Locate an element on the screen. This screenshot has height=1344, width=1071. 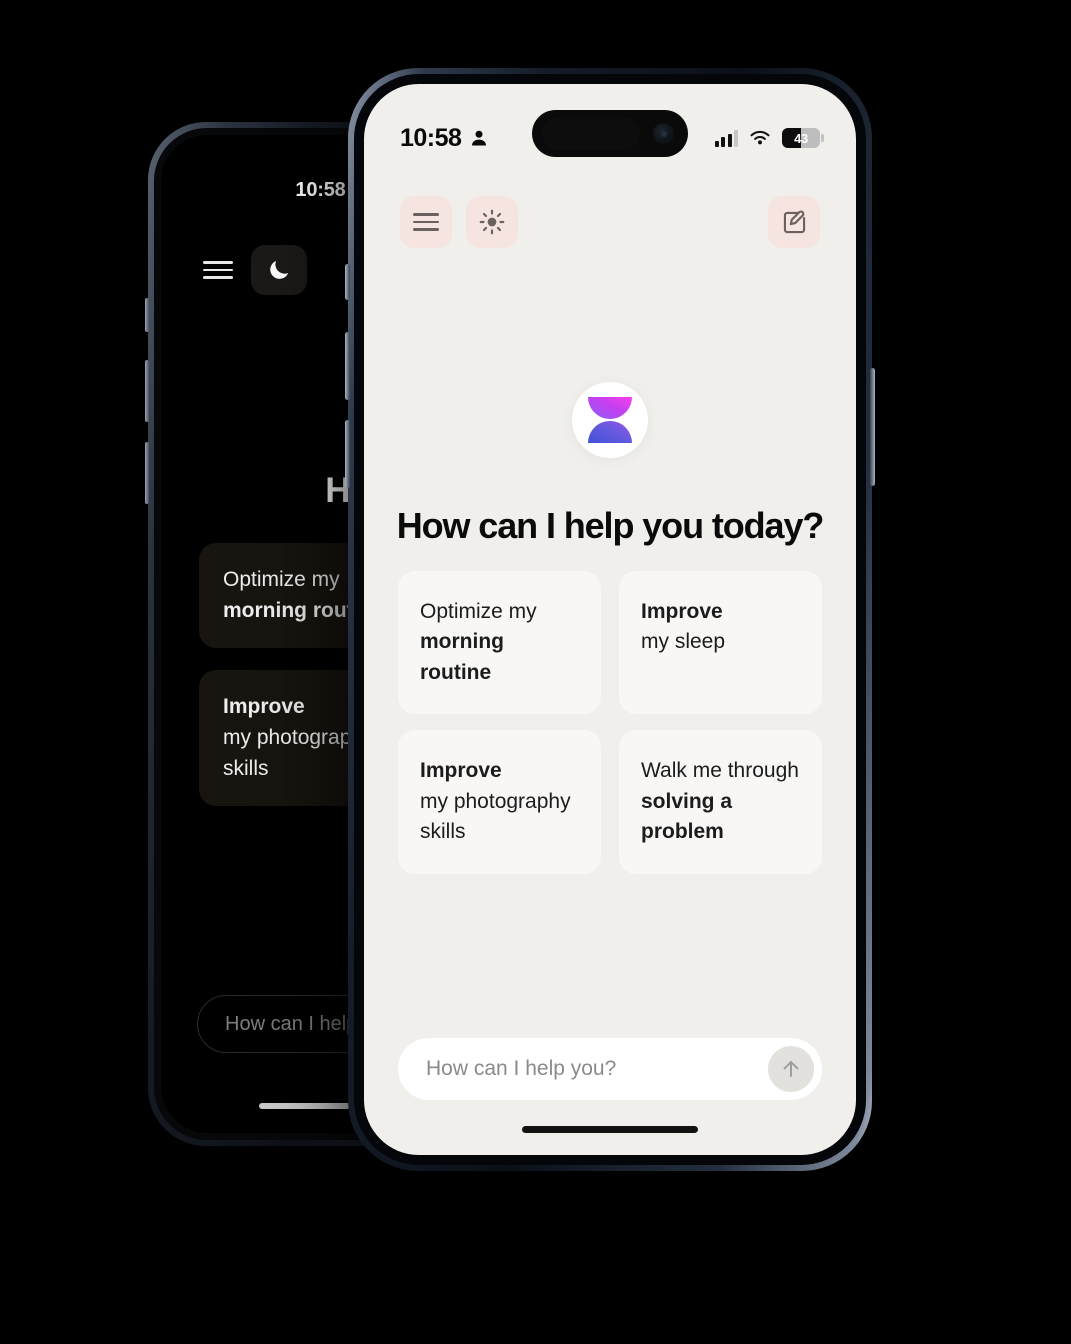
card-line-1: Walk me through is located at coordinates (720, 771).